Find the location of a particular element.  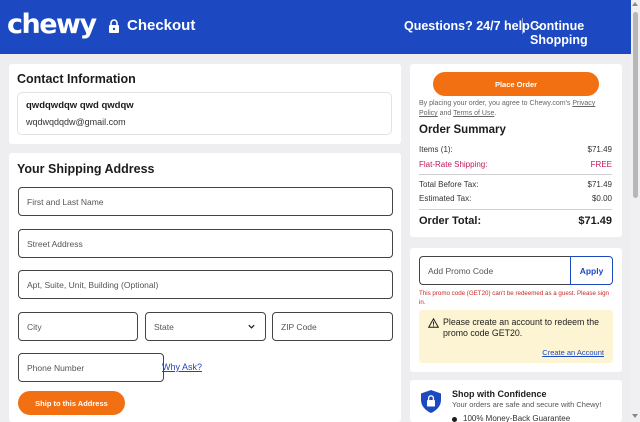

phone-input is located at coordinates (95, 367).